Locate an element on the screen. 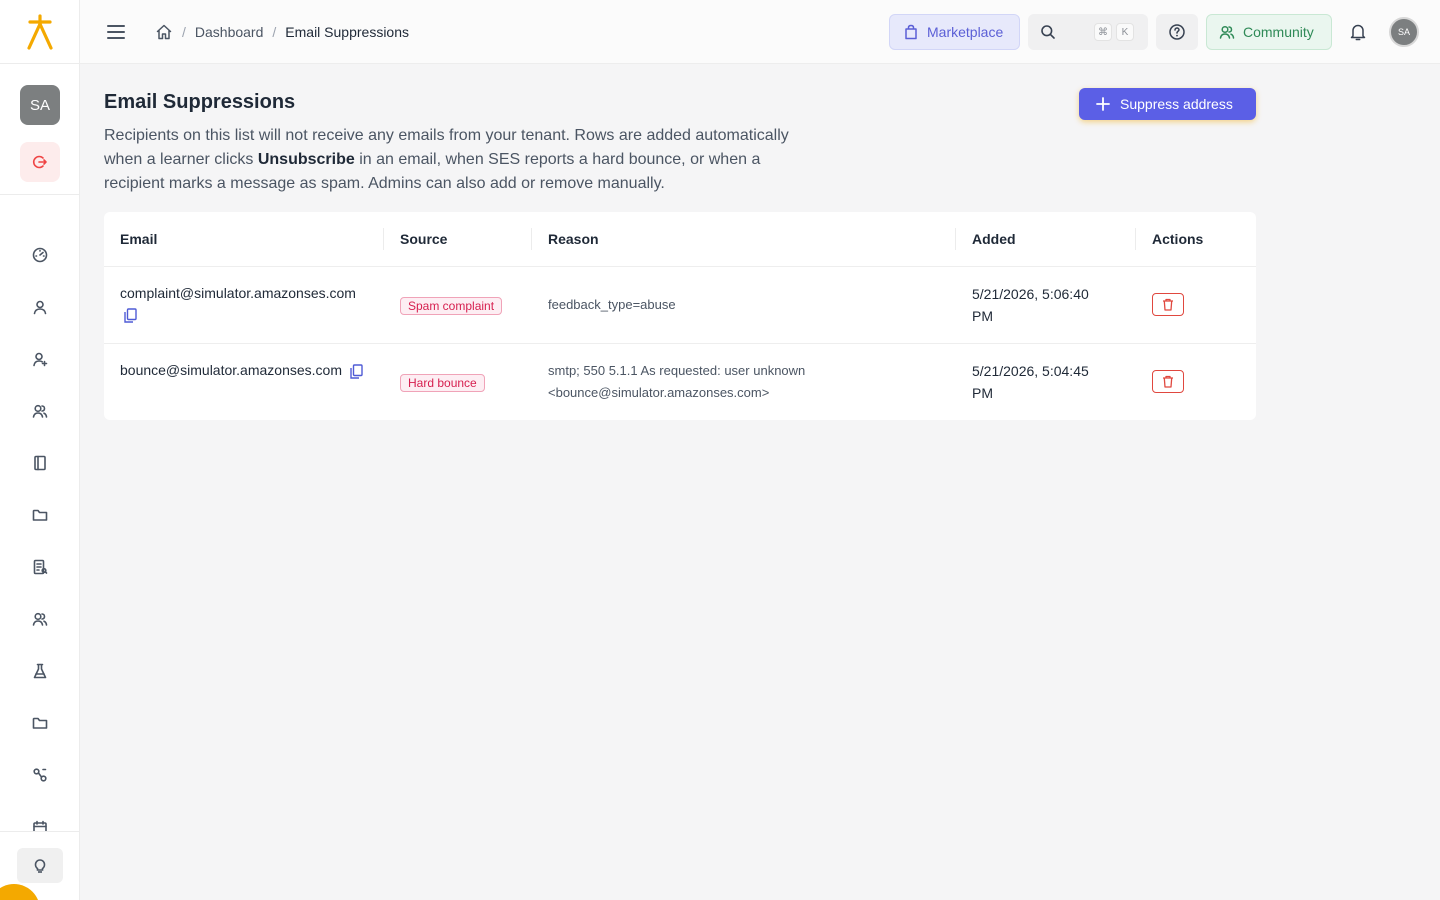 The image size is (1440, 900). sidebar-item-calendar is located at coordinates (40, 824).